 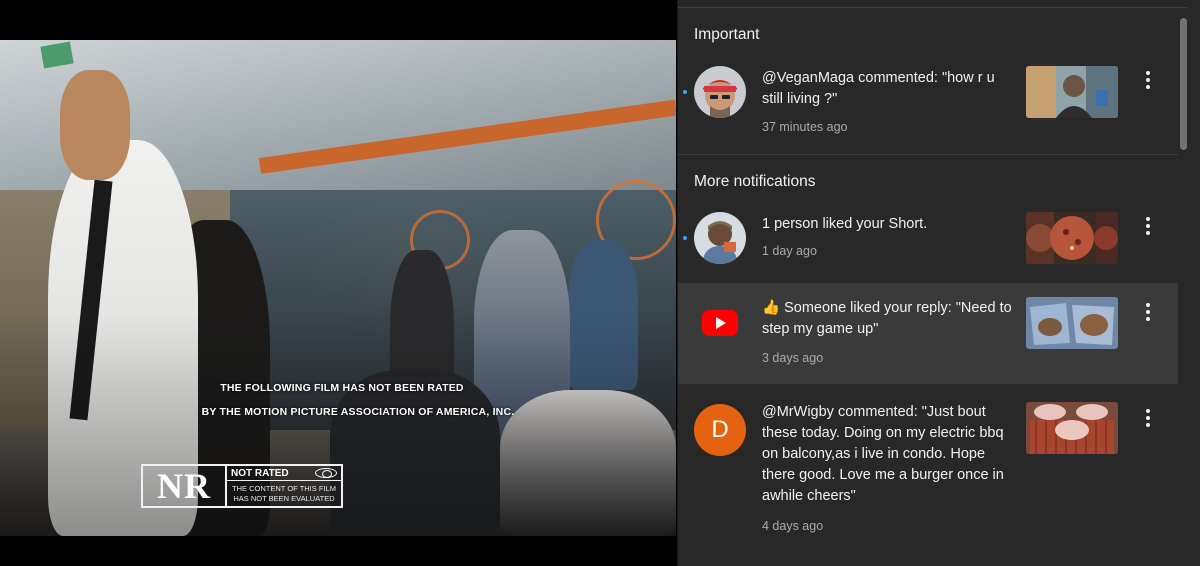 What do you see at coordinates (845, 224) in the screenshot?
I see `notification-text: 1 person liked your Short.` at bounding box center [845, 224].